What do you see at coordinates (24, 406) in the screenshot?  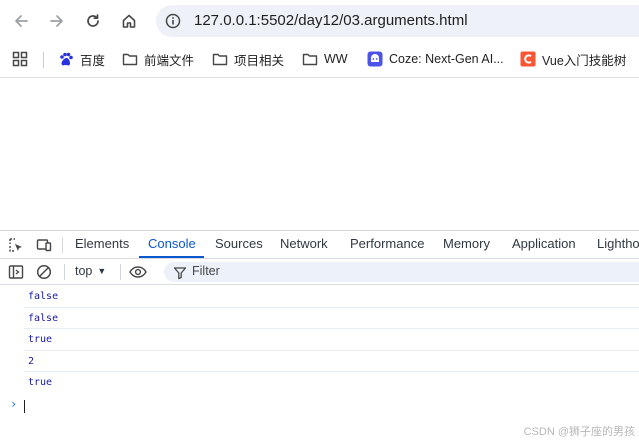 I see `text-cursor` at bounding box center [24, 406].